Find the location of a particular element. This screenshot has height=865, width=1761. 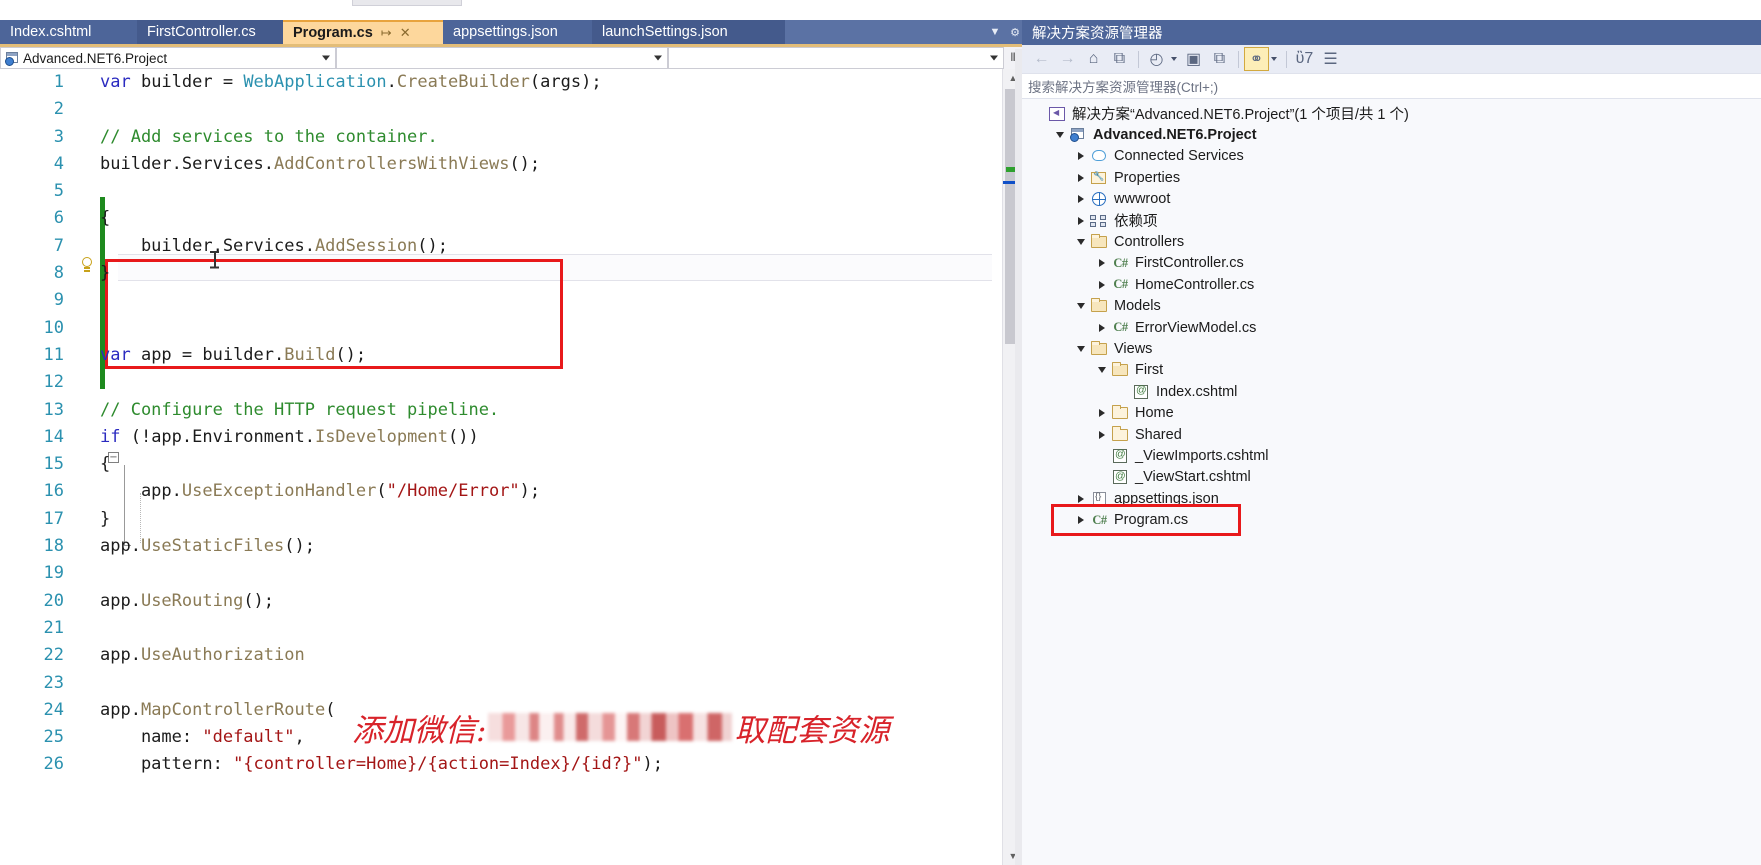

properties-icon: ὒ7 is located at coordinates (1304, 59).